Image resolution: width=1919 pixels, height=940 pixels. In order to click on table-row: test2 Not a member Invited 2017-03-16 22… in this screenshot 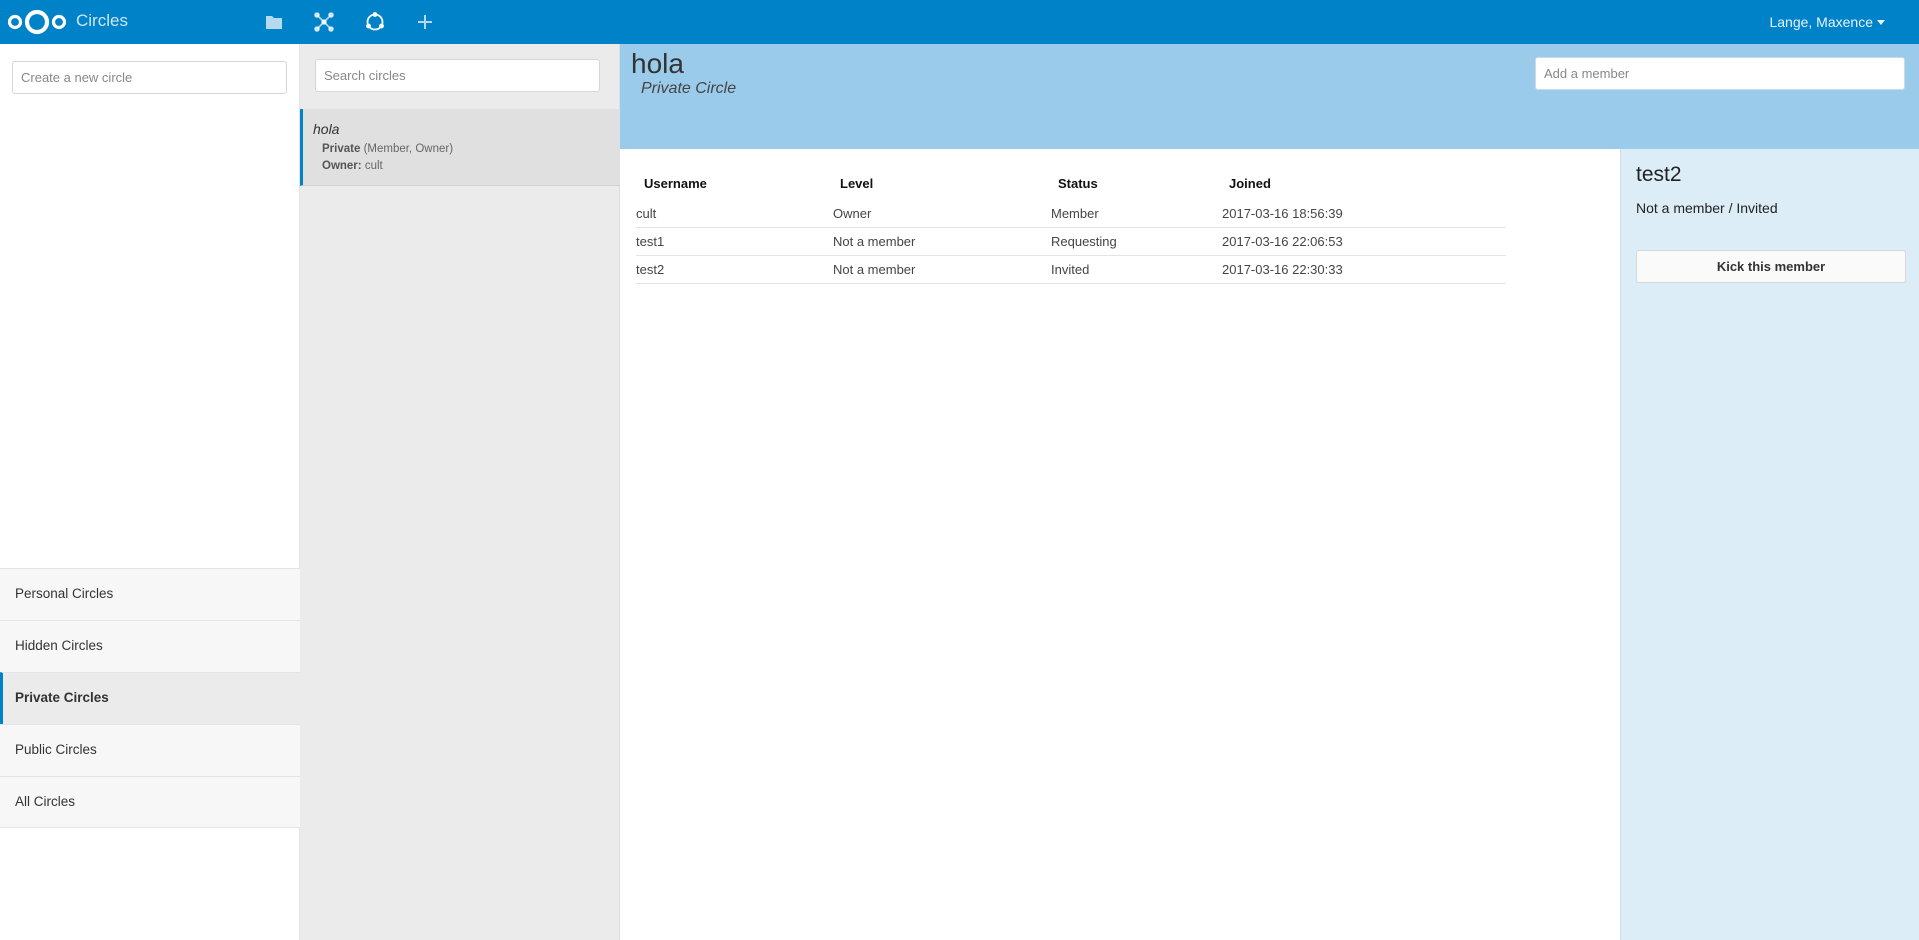, I will do `click(1071, 270)`.